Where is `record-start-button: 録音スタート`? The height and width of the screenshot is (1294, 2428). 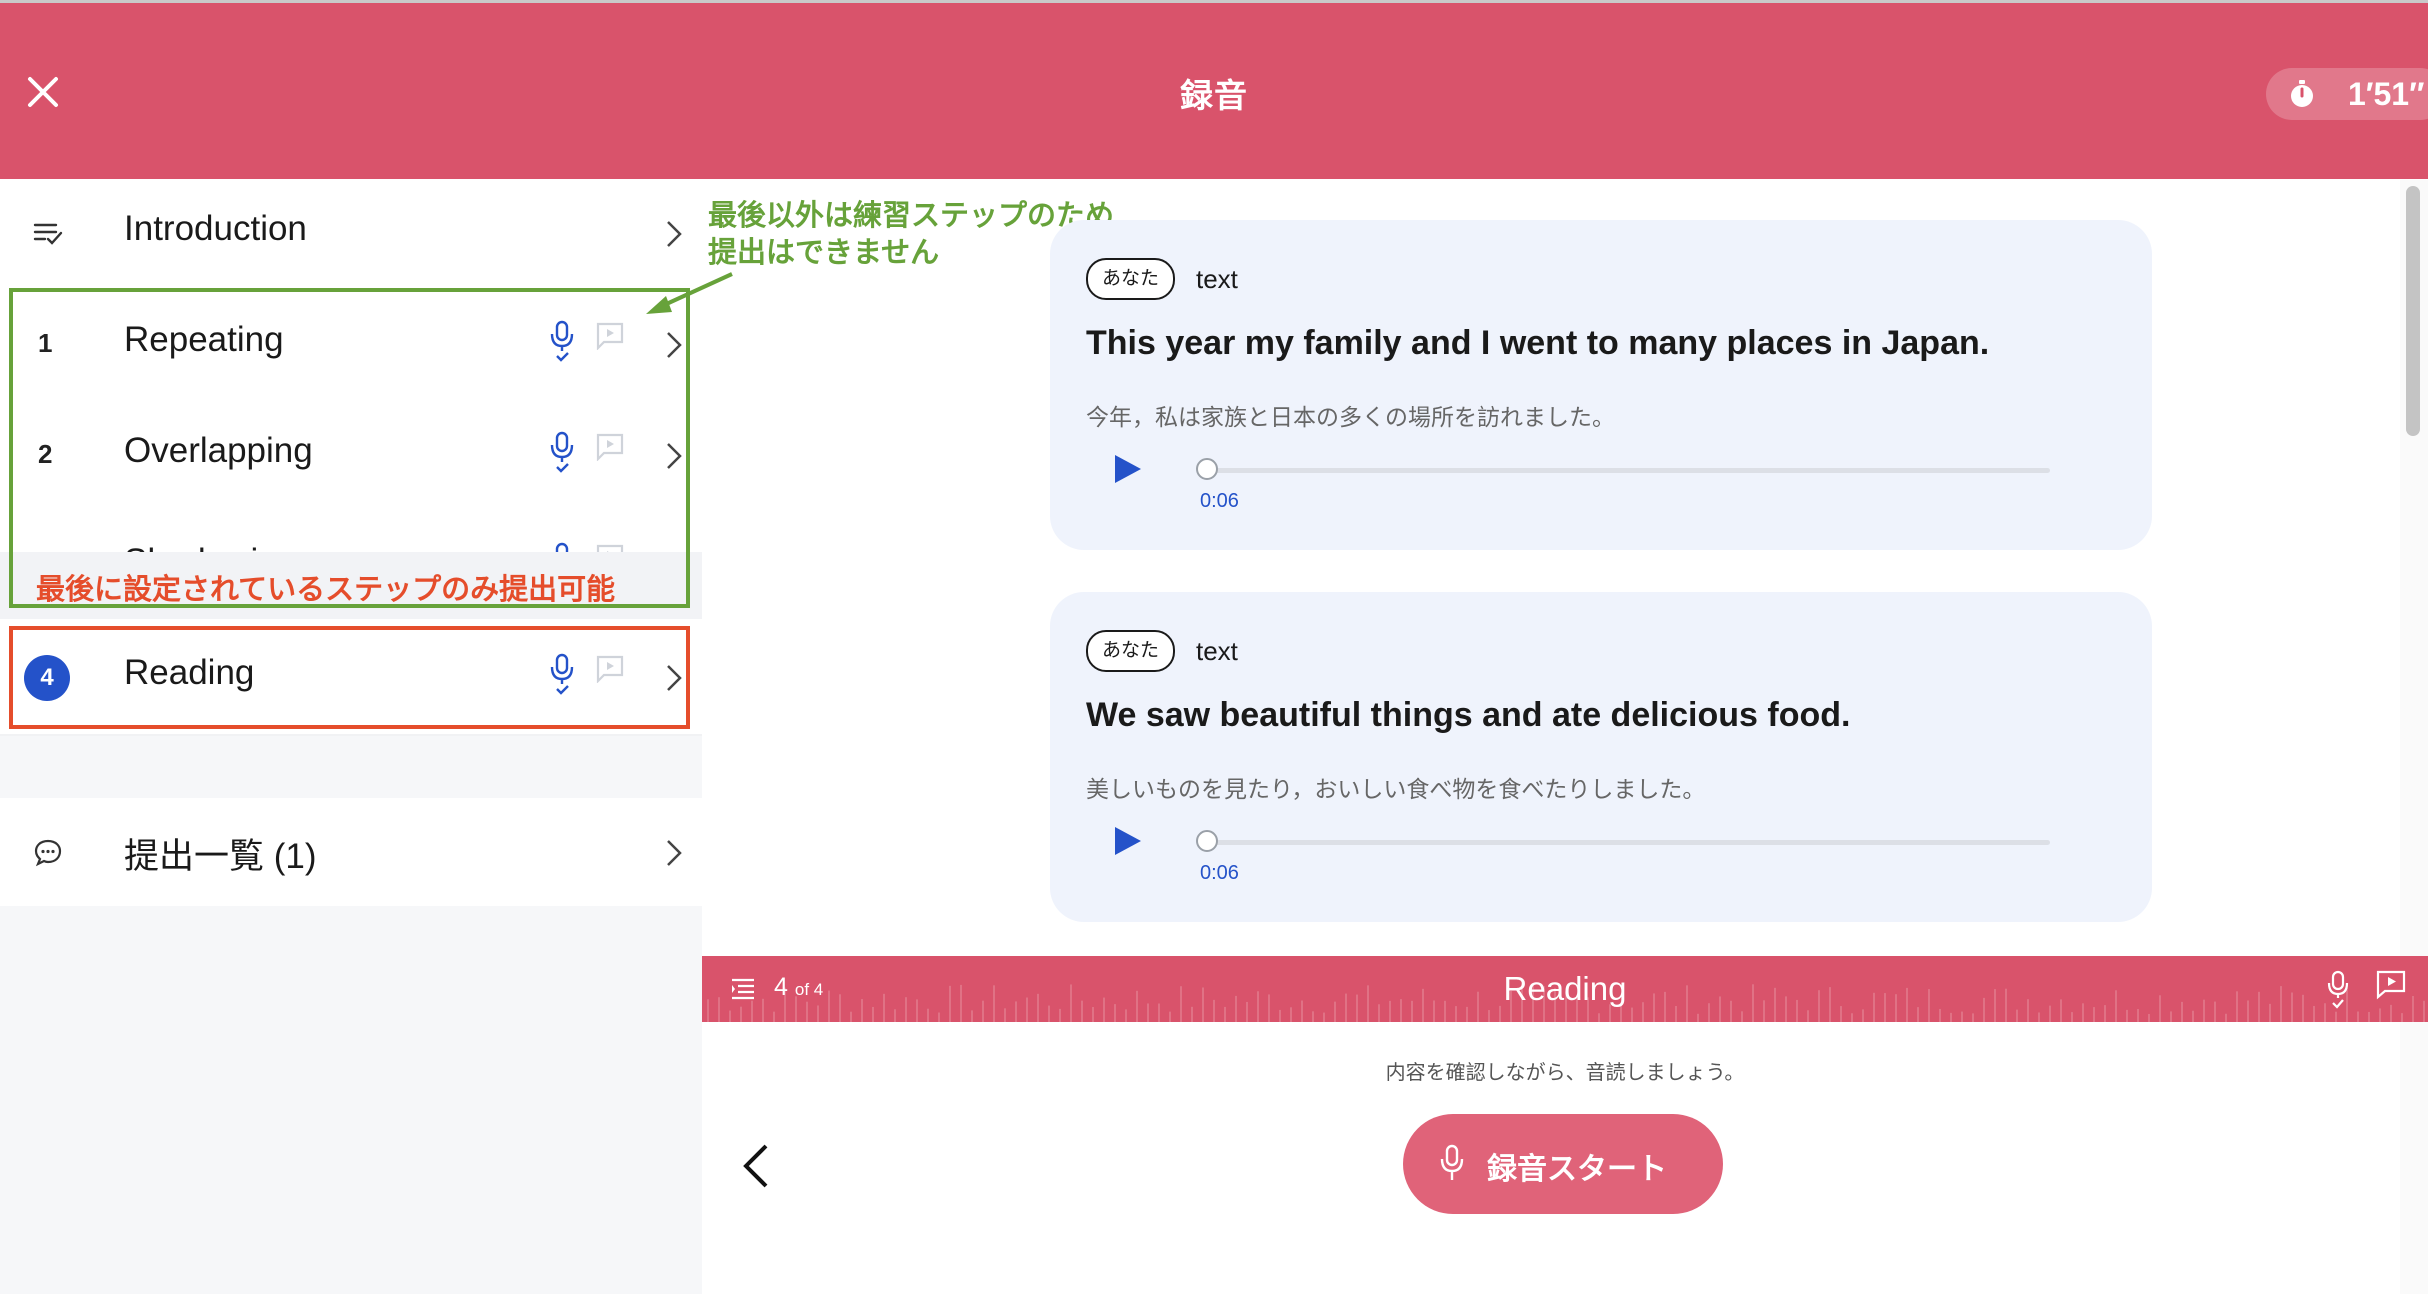
record-start-button: 録音スタート is located at coordinates (1563, 1164).